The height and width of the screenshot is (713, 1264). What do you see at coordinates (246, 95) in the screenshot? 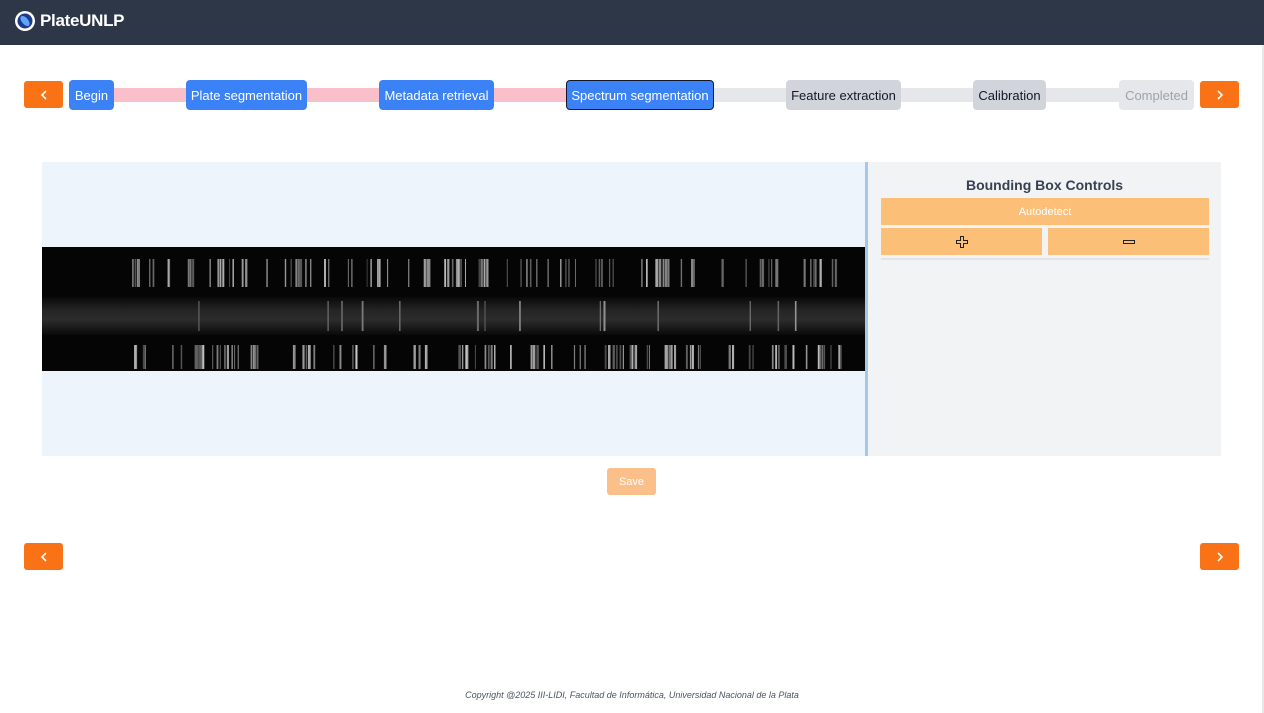
I see `step-plate-segmentation: Plate segmentation` at bounding box center [246, 95].